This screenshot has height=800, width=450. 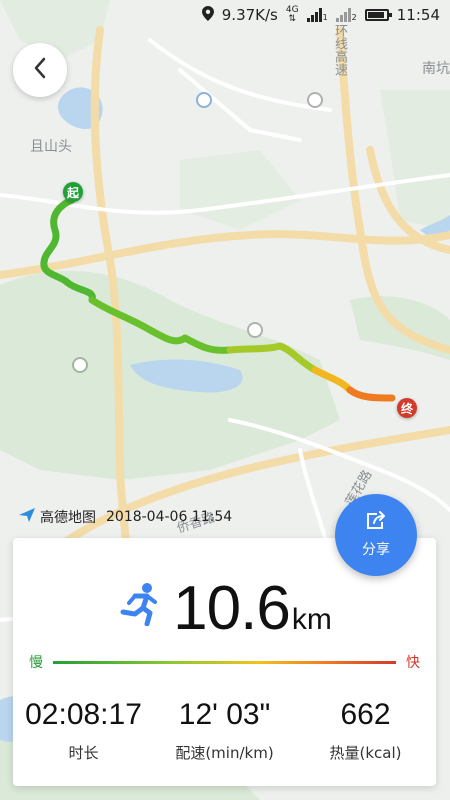 What do you see at coordinates (27, 517) in the screenshot?
I see `amap-logo-icon` at bounding box center [27, 517].